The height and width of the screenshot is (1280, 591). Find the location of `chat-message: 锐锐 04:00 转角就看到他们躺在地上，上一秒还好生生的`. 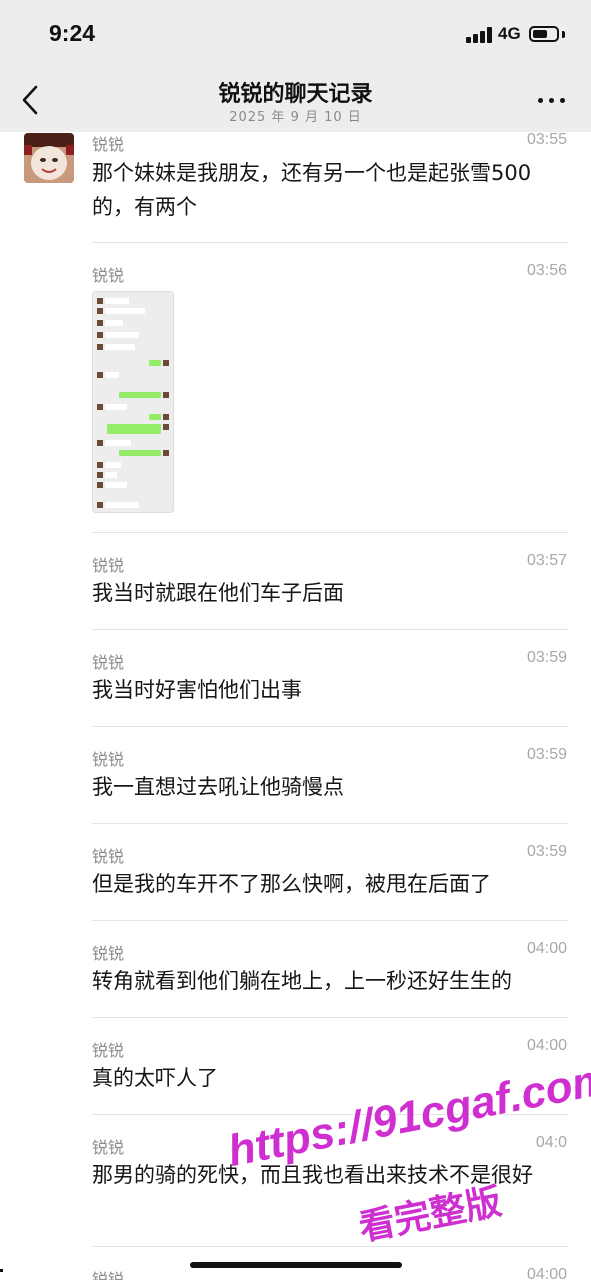

chat-message: 锐锐 04:00 转角就看到他们躺在地上，上一秒还好生生的 is located at coordinates (295, 979).